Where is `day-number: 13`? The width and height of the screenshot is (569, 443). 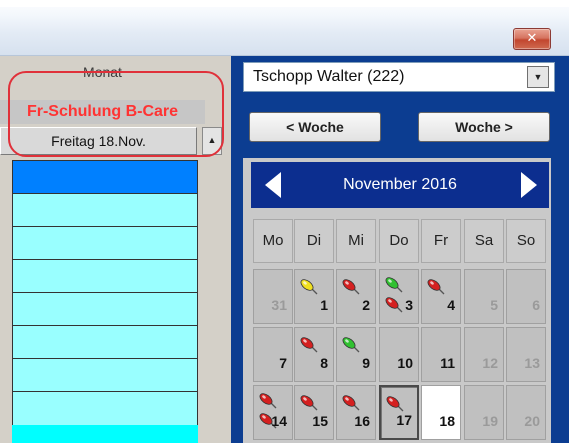
day-number: 13 is located at coordinates (532, 363).